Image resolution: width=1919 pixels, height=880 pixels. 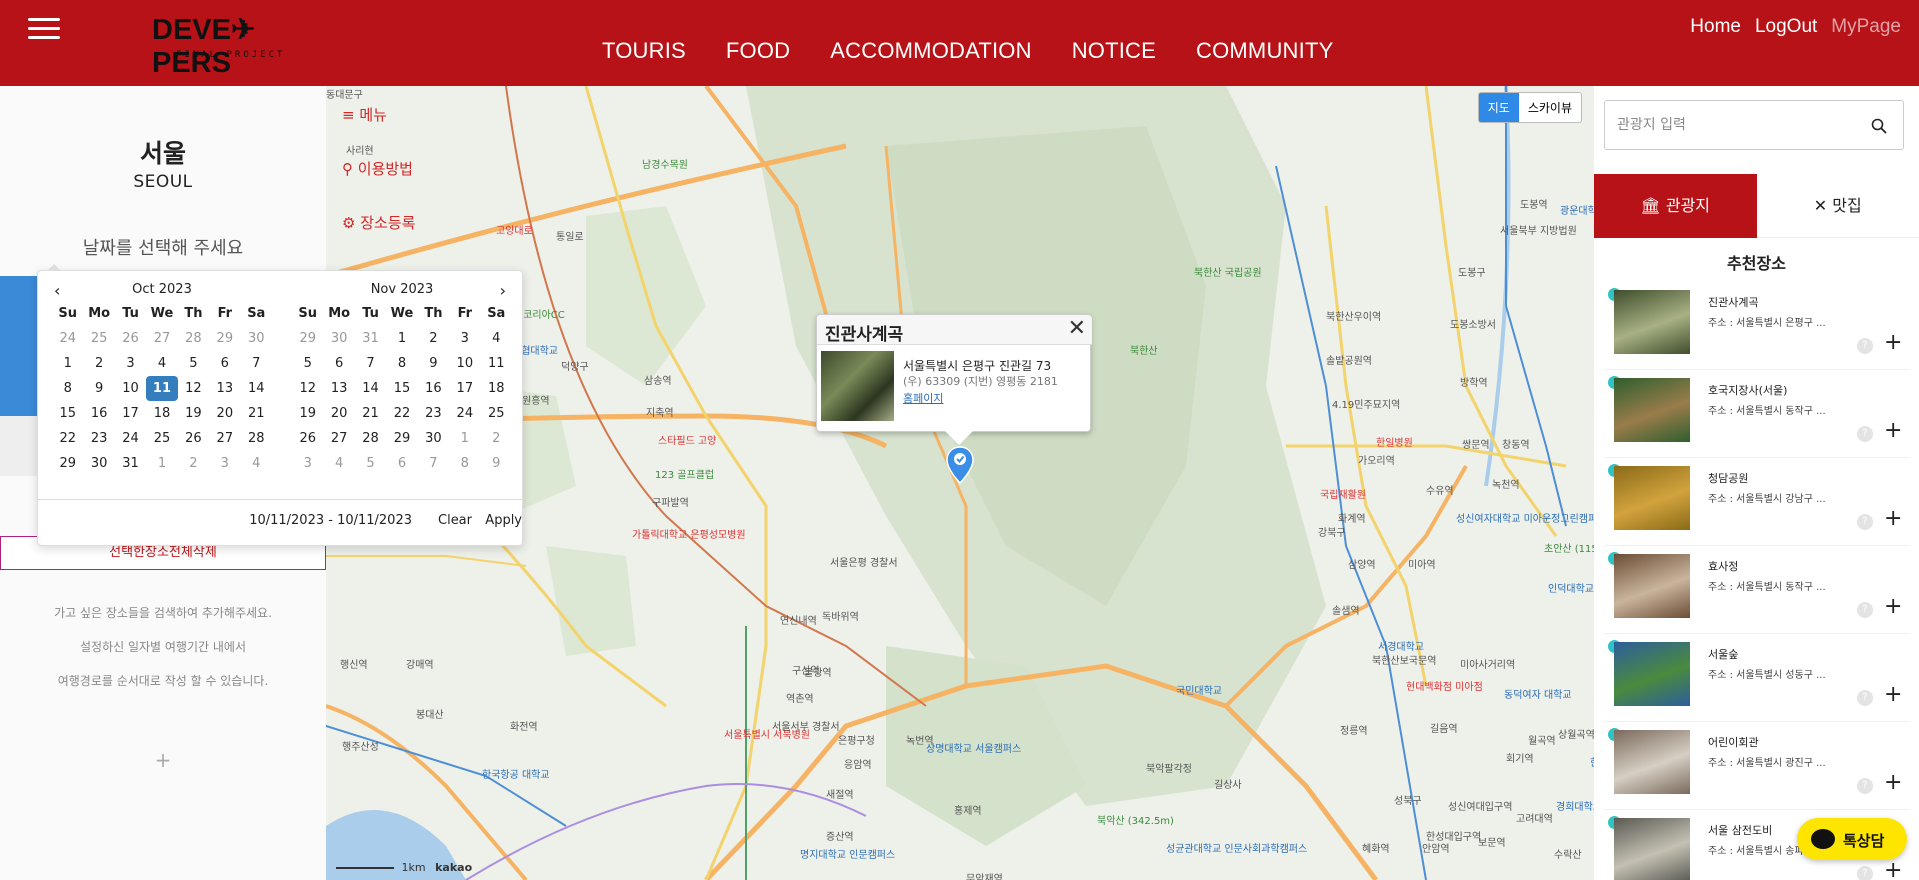 I want to click on map-place-label: 현대백화점 미아점, so click(x=1444, y=685).